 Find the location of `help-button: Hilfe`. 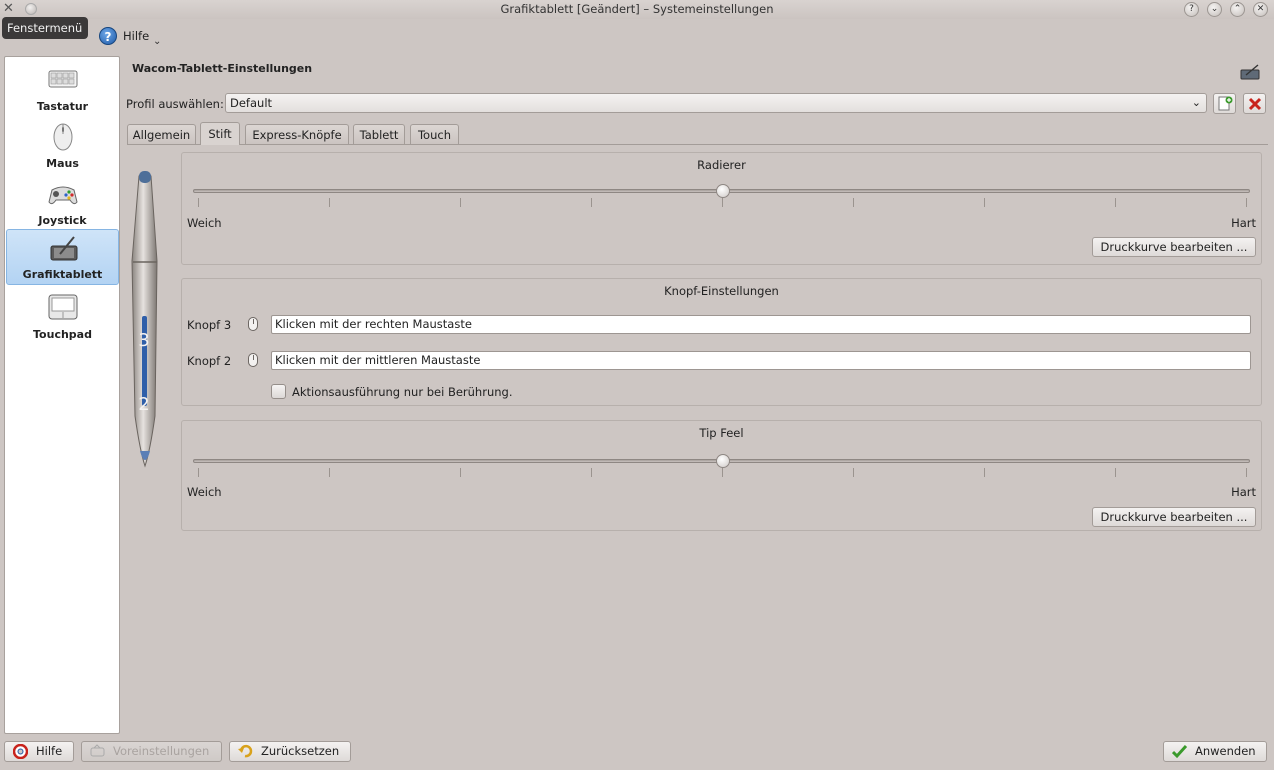

help-button: Hilfe is located at coordinates (39, 751).